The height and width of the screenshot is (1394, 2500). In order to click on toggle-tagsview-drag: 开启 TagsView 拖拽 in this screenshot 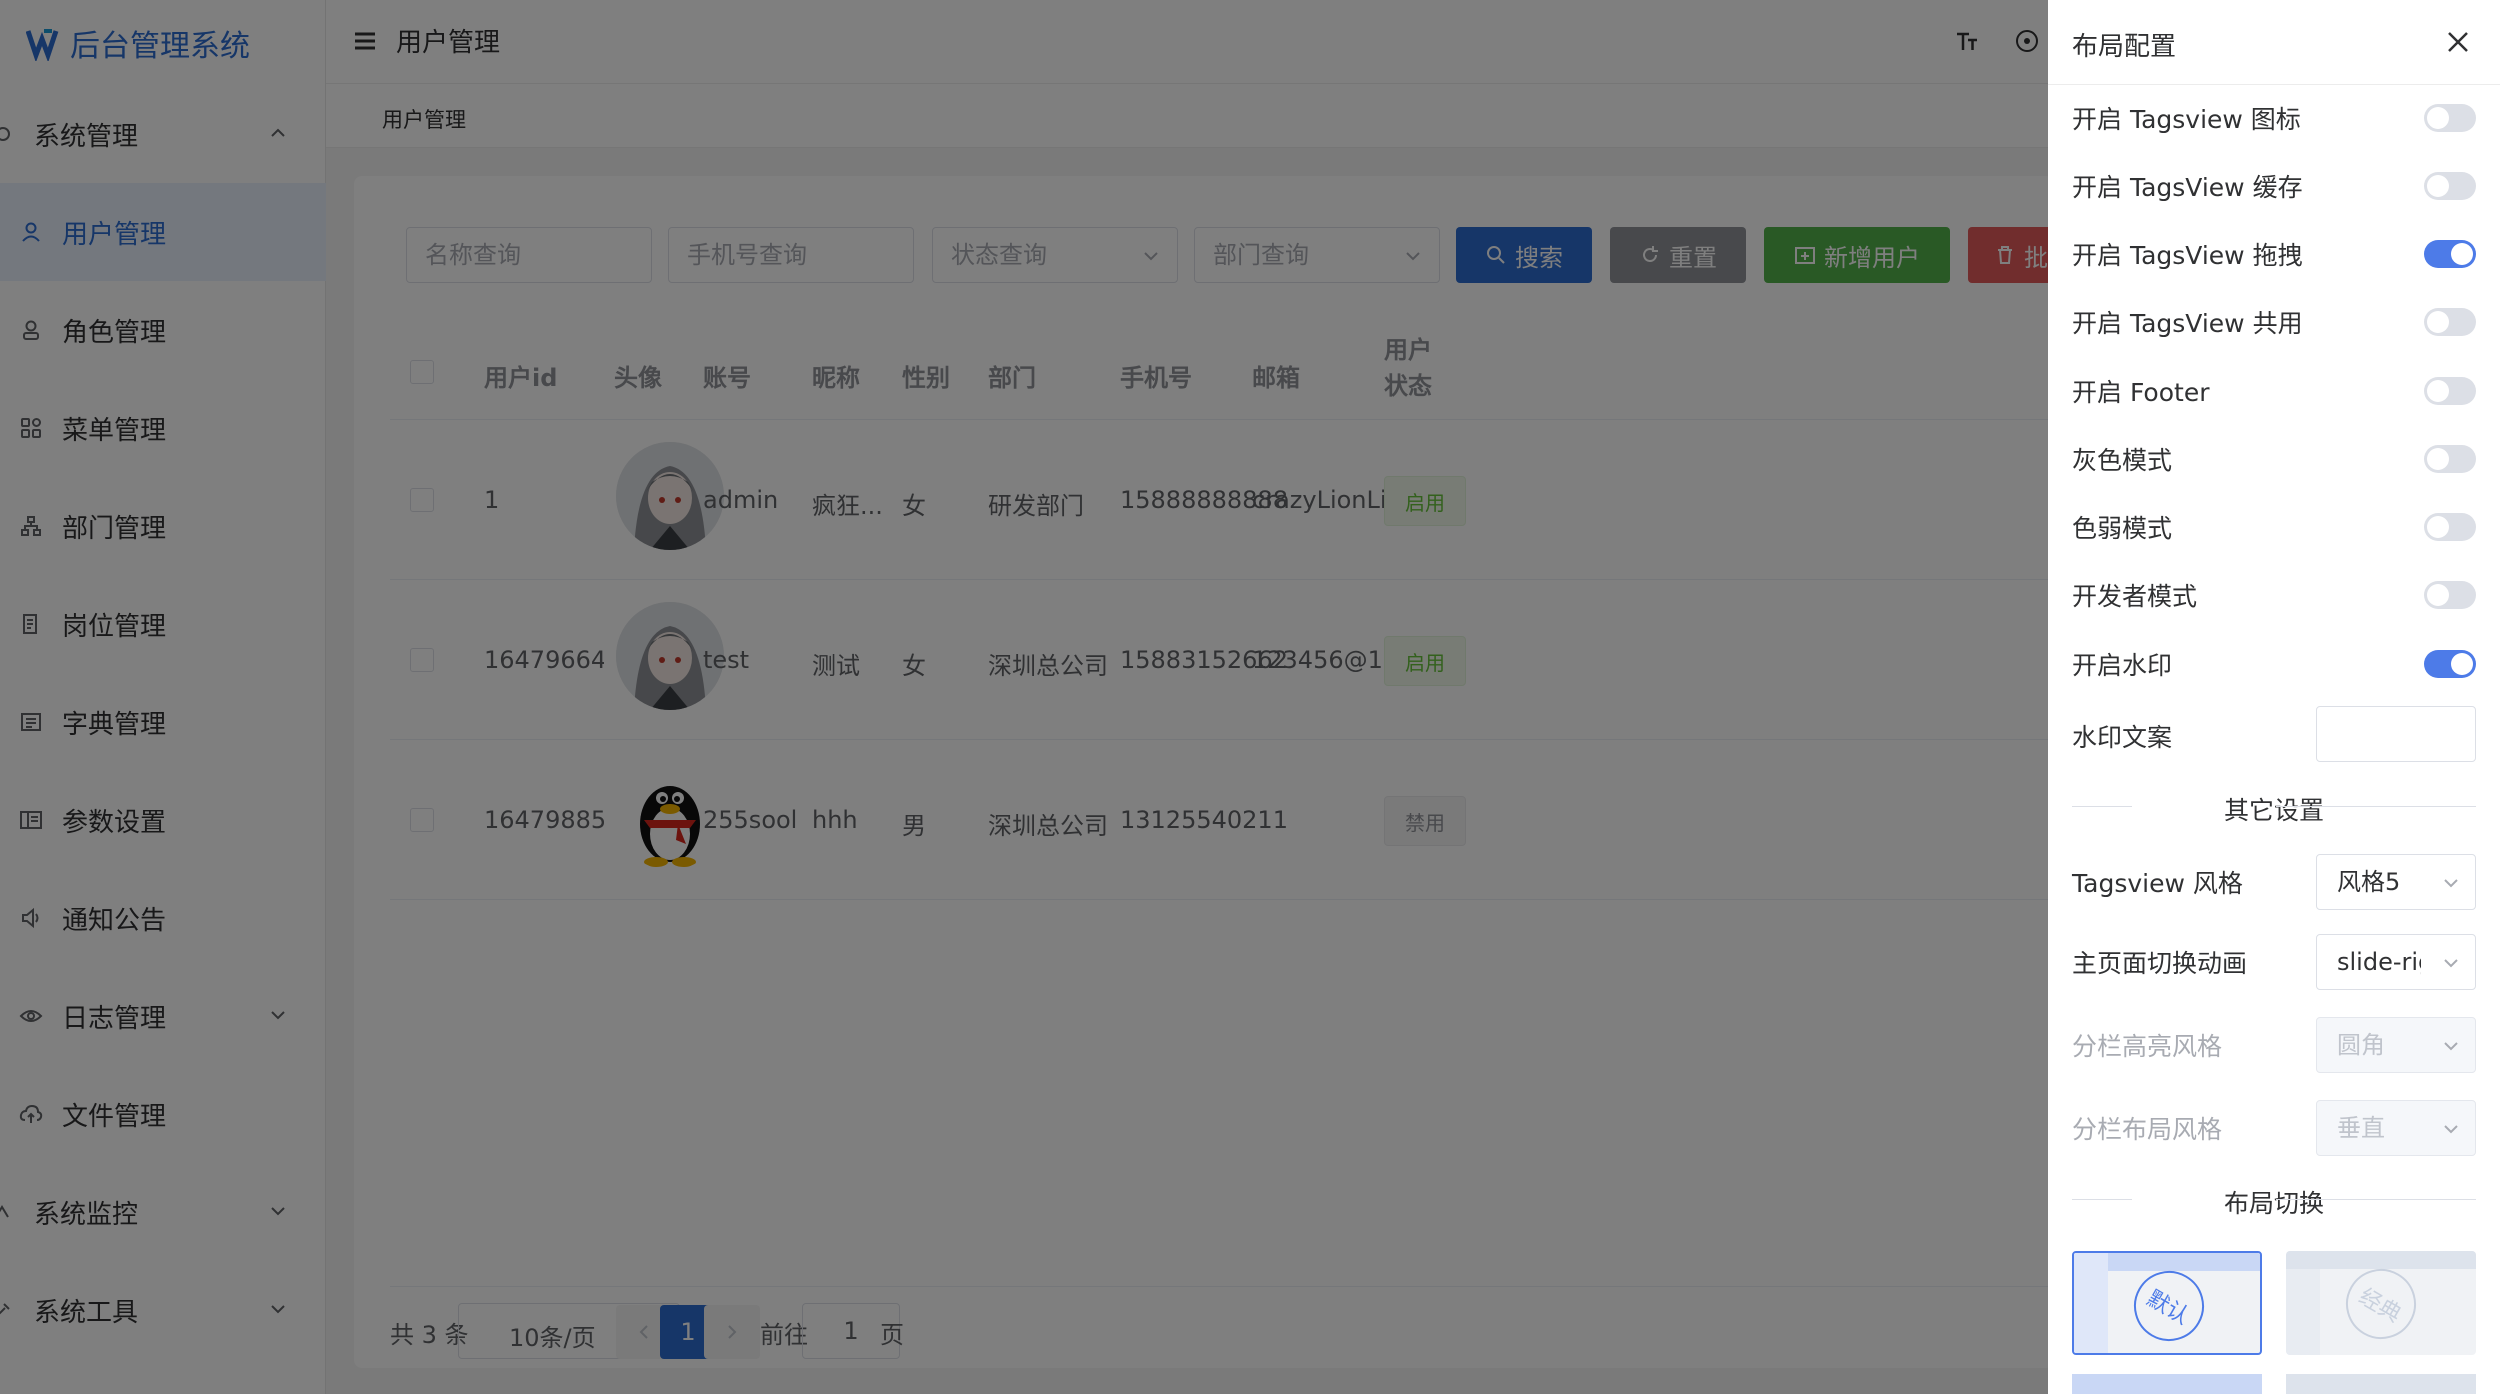, I will do `click(2274, 252)`.